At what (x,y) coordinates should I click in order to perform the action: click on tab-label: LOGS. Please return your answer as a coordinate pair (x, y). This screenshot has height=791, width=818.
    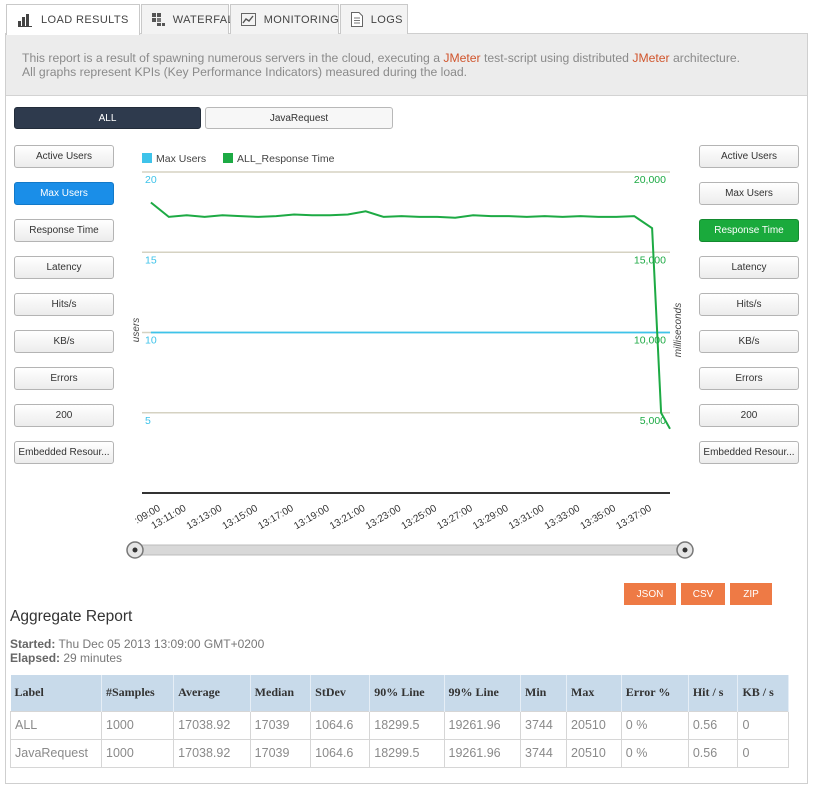
    Looking at the image, I should click on (386, 19).